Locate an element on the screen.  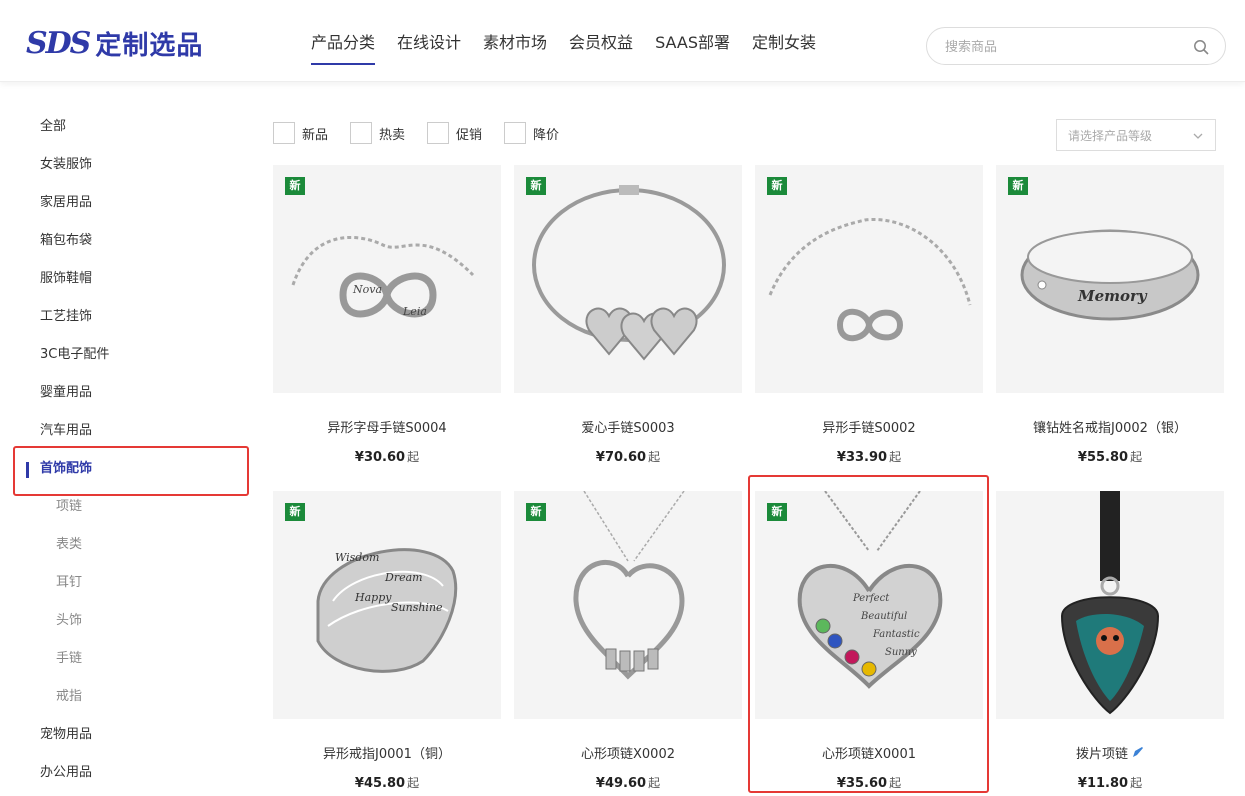
product-card: 新 异形手链S0002 ¥33.90 起 is located at coordinates (869, 317).